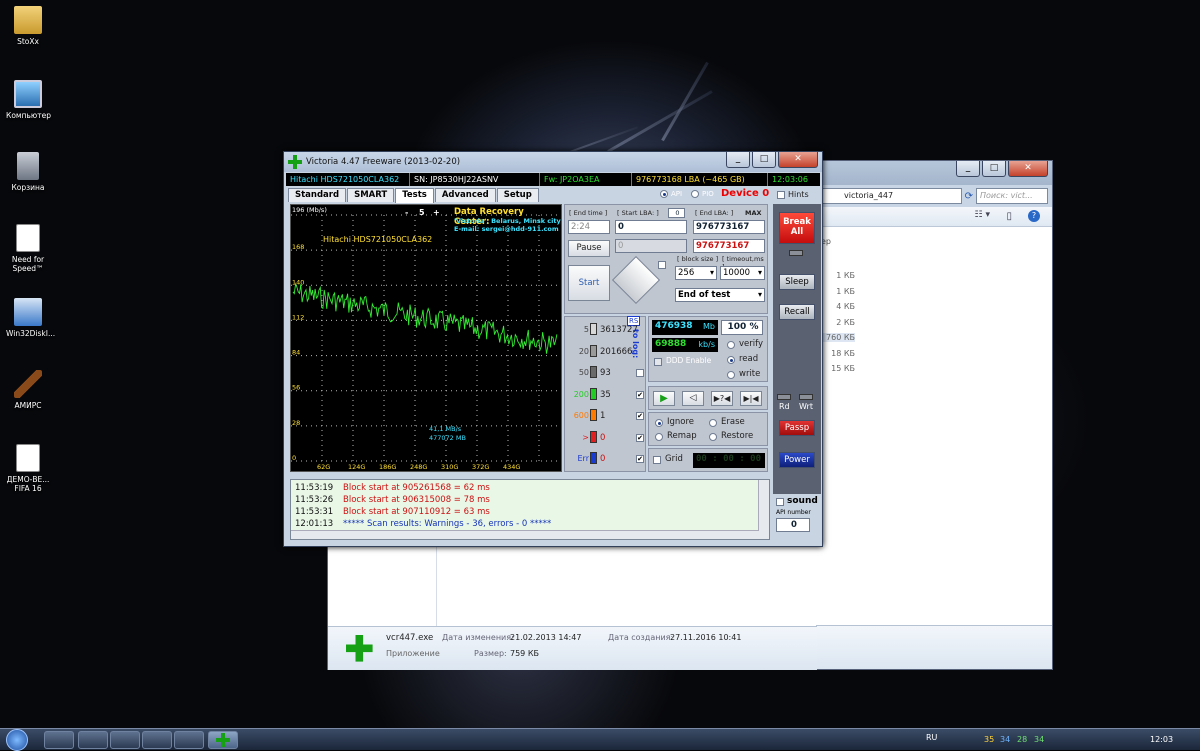 The image size is (1200, 751). What do you see at coordinates (416, 488) in the screenshot?
I see `log-message: Block start at 905261568 = 62 ms` at bounding box center [416, 488].